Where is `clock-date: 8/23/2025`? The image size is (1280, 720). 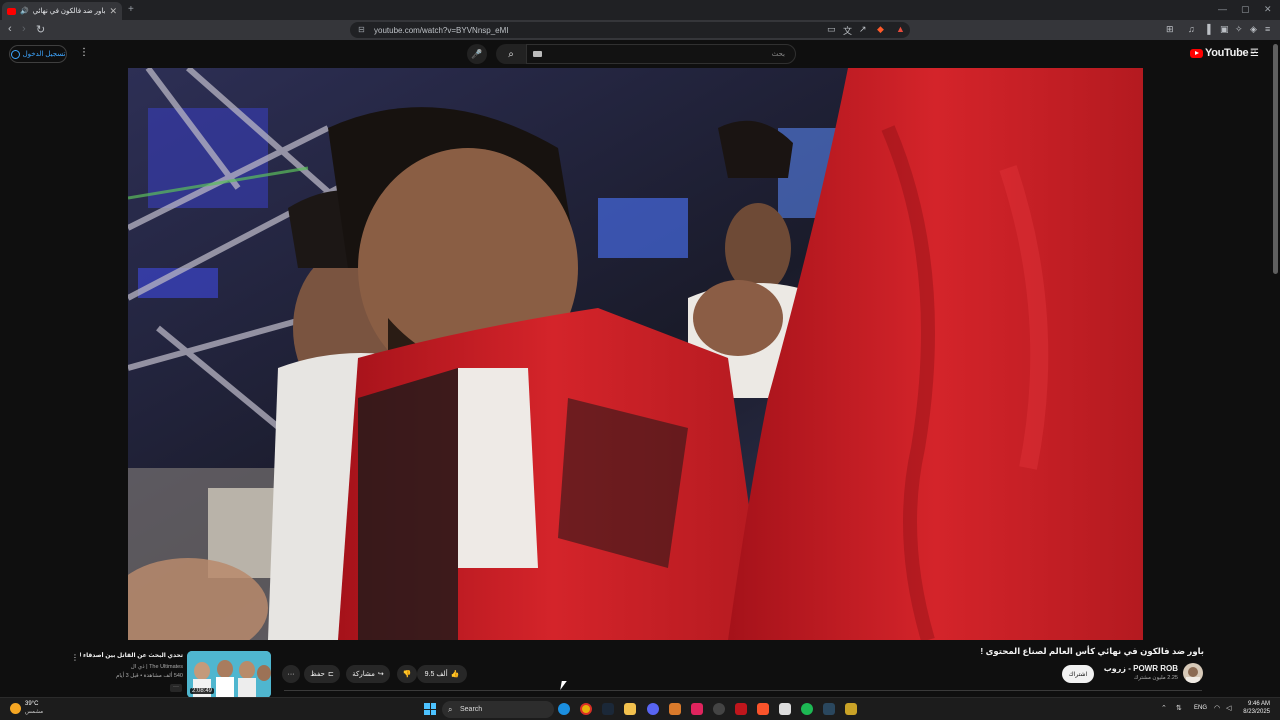 clock-date: 8/23/2025 is located at coordinates (1255, 712).